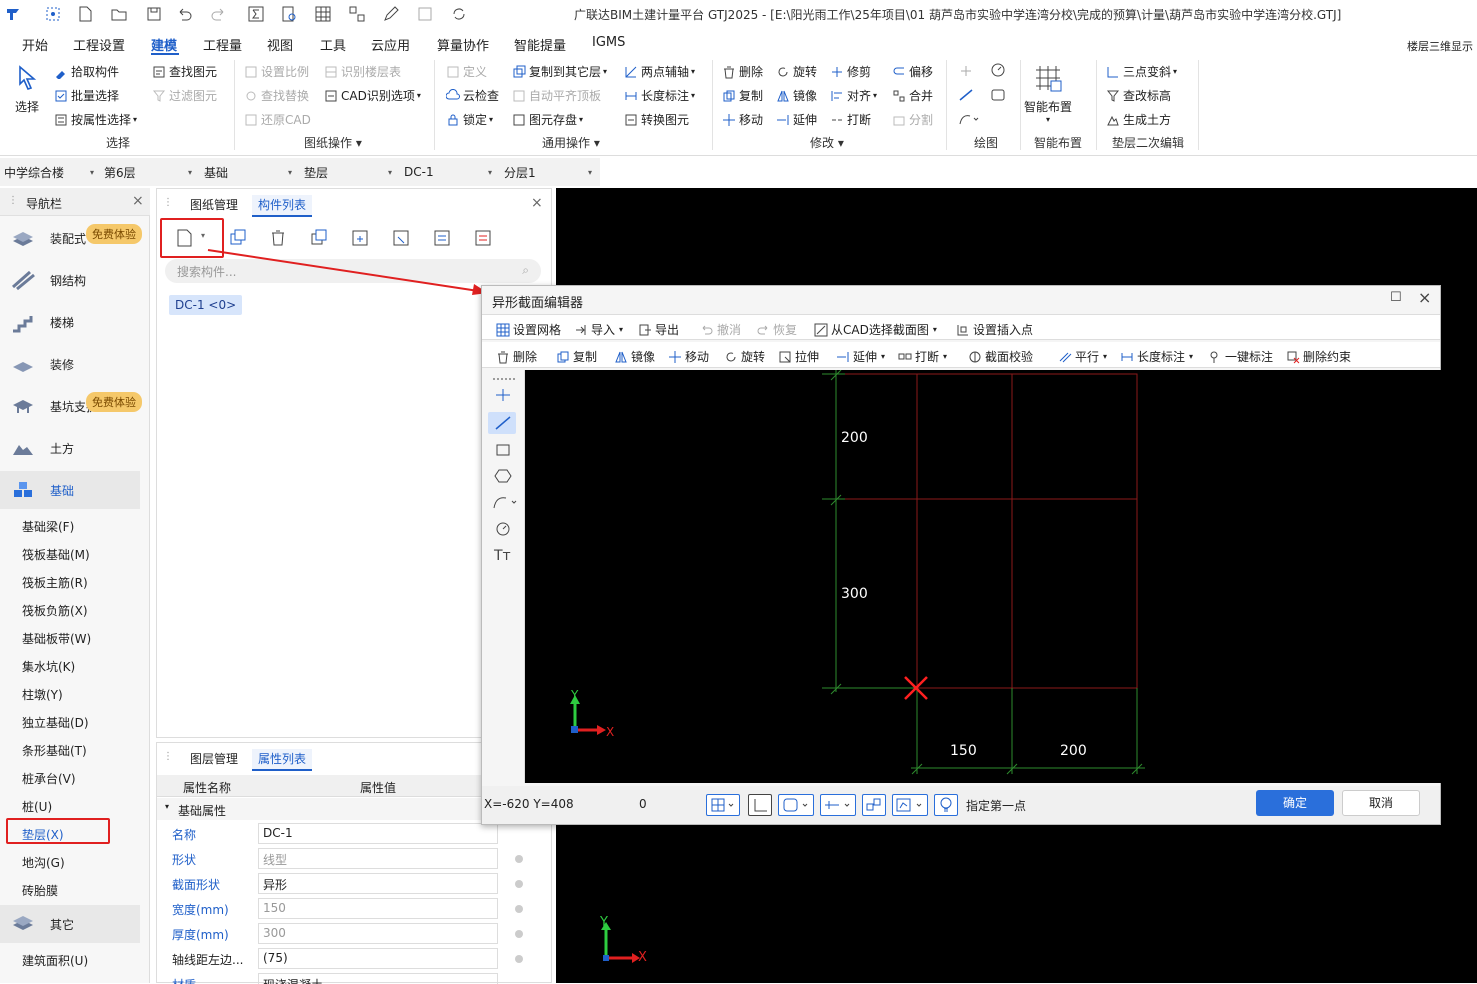 This screenshot has height=984, width=1477. Describe the element at coordinates (276, 95) in the screenshot. I see `find-replace-button: 查找替换` at that location.